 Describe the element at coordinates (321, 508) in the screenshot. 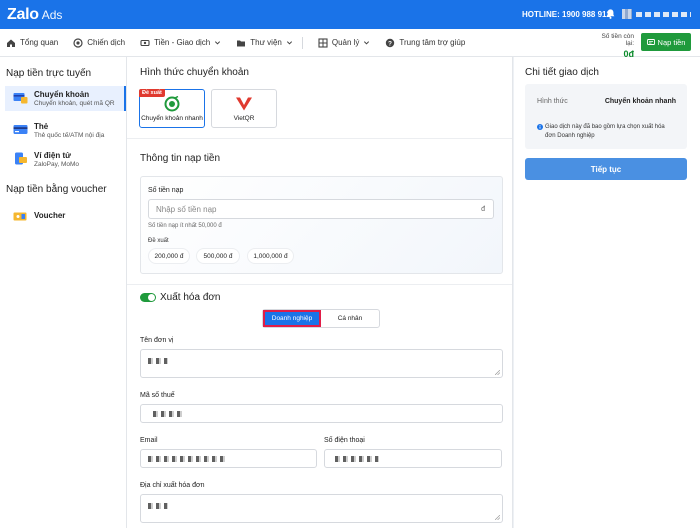

I see `address-field` at that location.